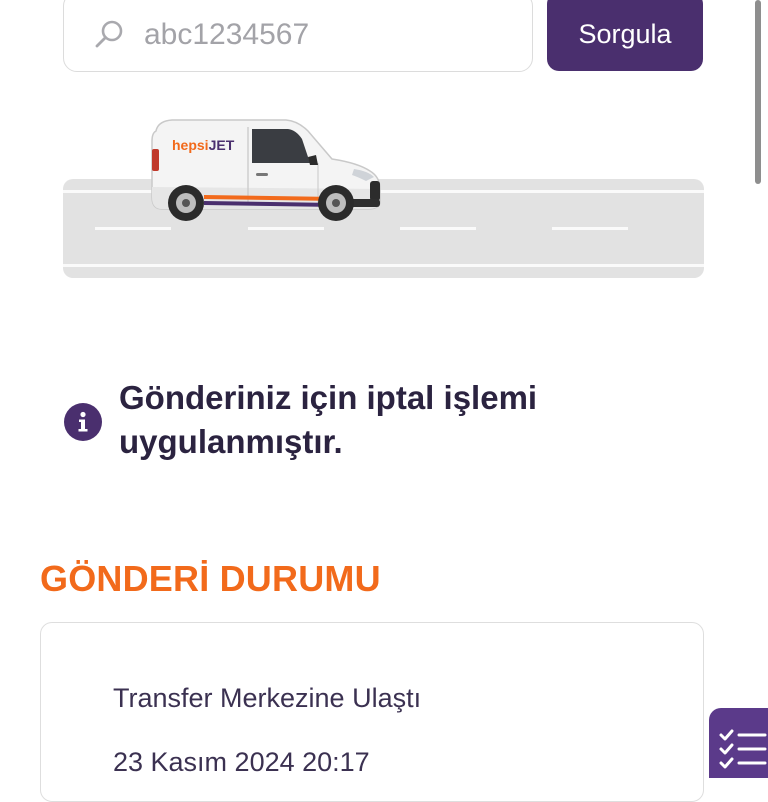 Image resolution: width=768 pixels, height=802 pixels. I want to click on query-button: Sorgula, so click(625, 35).